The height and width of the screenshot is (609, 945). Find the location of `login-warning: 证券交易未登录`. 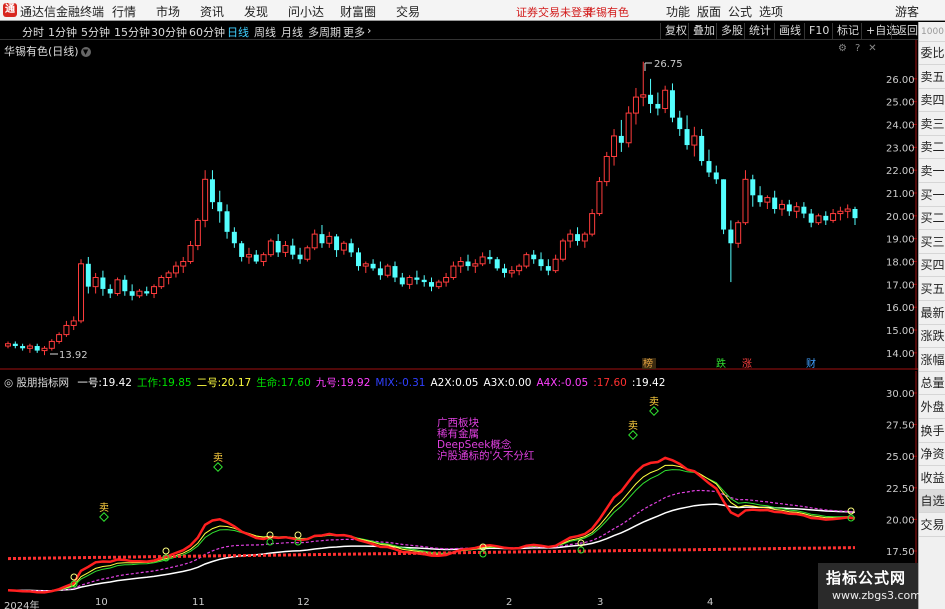

login-warning: 证券交易未登录 is located at coordinates (554, 12).